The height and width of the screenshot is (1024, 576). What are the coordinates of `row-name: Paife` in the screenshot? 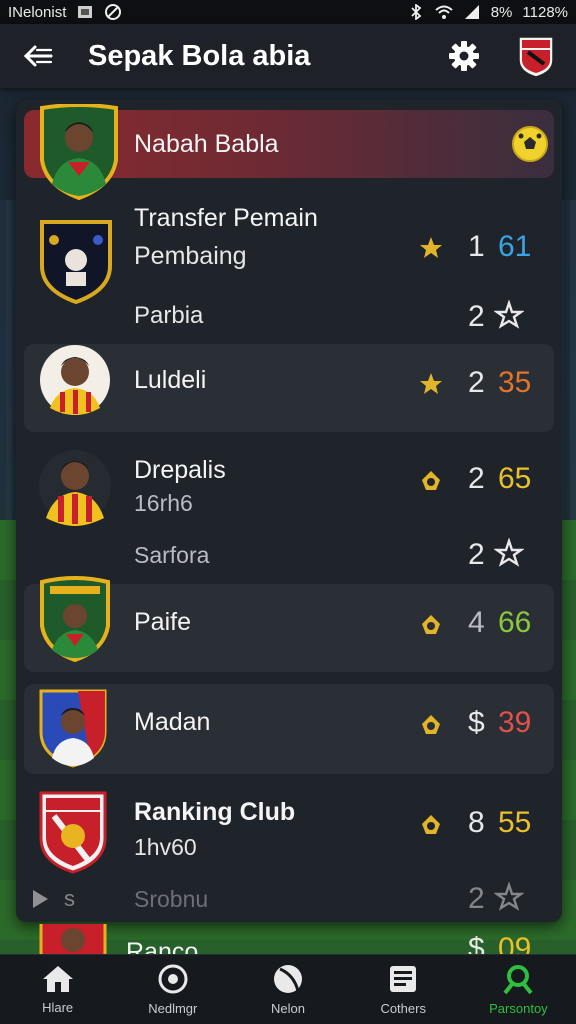 It's located at (162, 622).